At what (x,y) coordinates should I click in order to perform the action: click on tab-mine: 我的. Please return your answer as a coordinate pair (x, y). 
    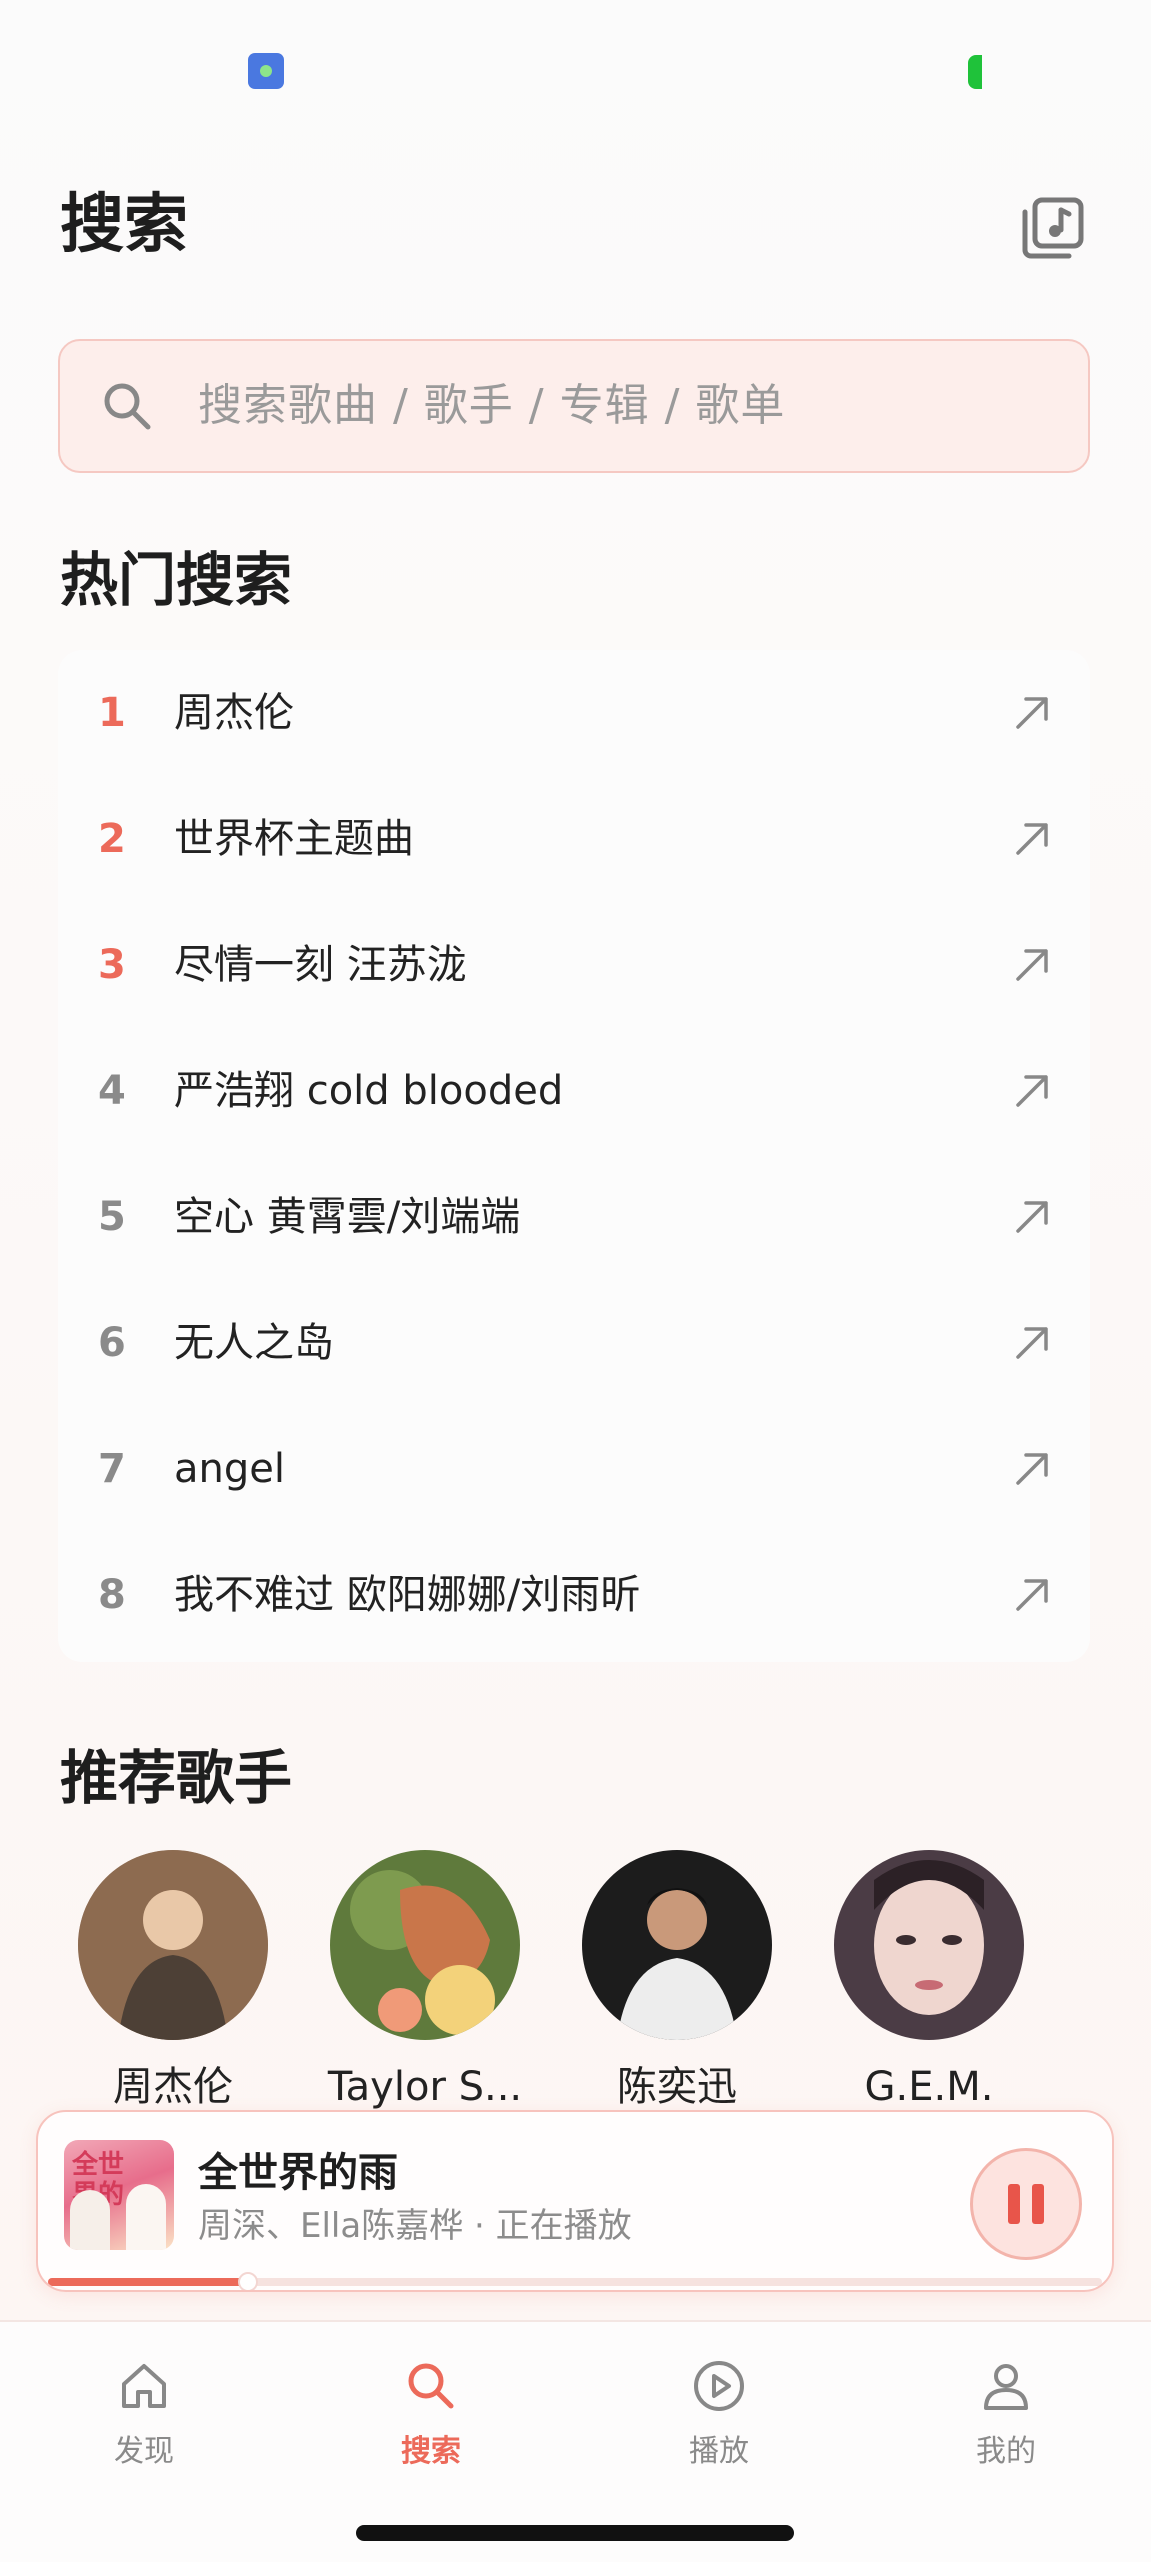
    Looking at the image, I should click on (1006, 2415).